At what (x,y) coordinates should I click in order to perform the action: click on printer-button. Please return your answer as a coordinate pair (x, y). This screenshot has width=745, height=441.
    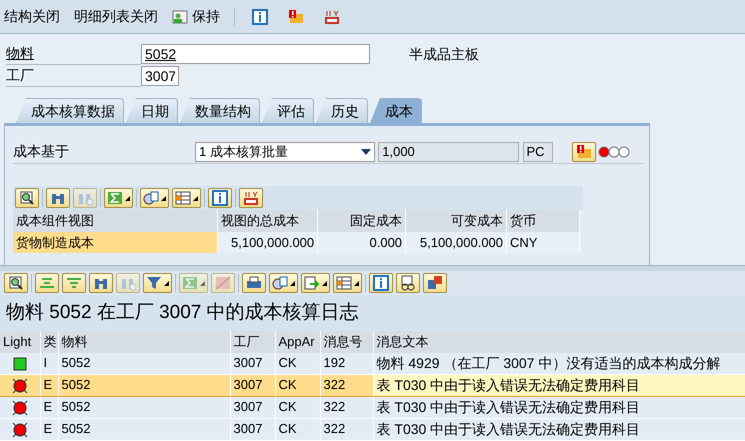
    Looking at the image, I should click on (254, 283).